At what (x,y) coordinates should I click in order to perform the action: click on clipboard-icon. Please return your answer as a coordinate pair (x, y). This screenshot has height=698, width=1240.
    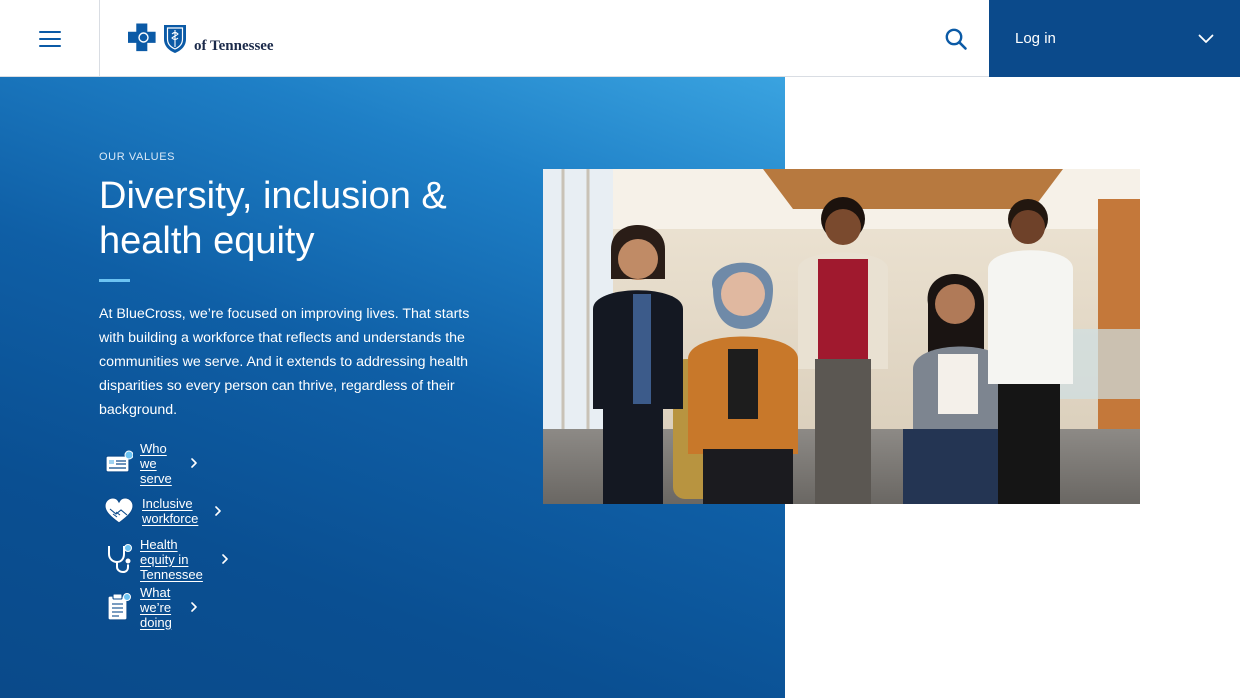
    Looking at the image, I should click on (118, 607).